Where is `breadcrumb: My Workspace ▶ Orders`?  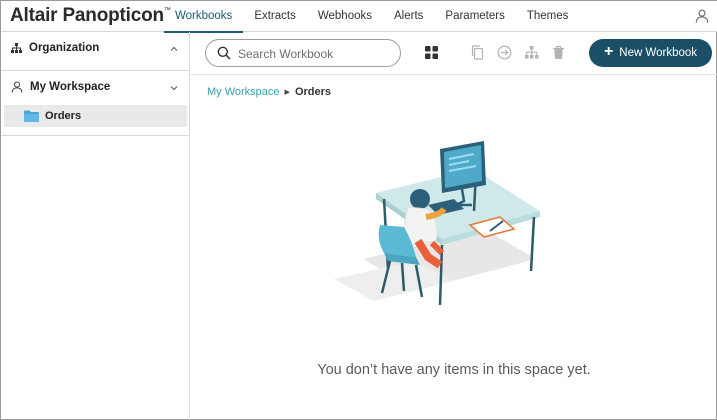 breadcrumb: My Workspace ▶ Orders is located at coordinates (269, 92).